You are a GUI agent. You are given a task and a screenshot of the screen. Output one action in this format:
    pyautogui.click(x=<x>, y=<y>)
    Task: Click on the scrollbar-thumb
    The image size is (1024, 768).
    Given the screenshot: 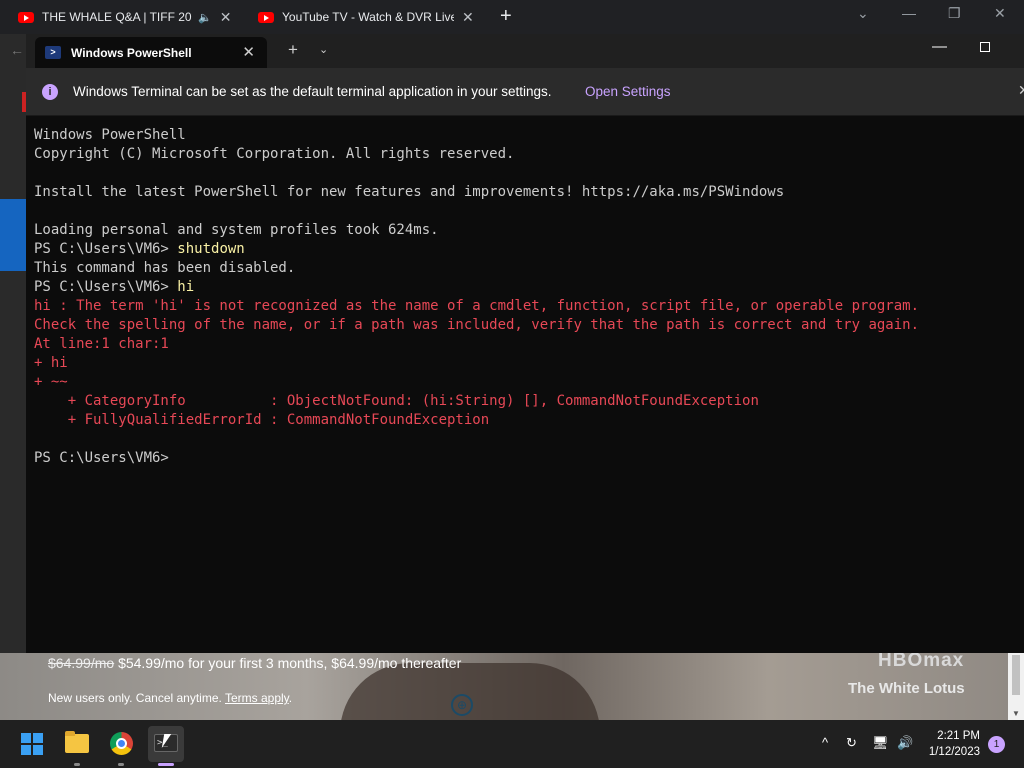 What is the action you would take?
    pyautogui.click(x=1016, y=675)
    